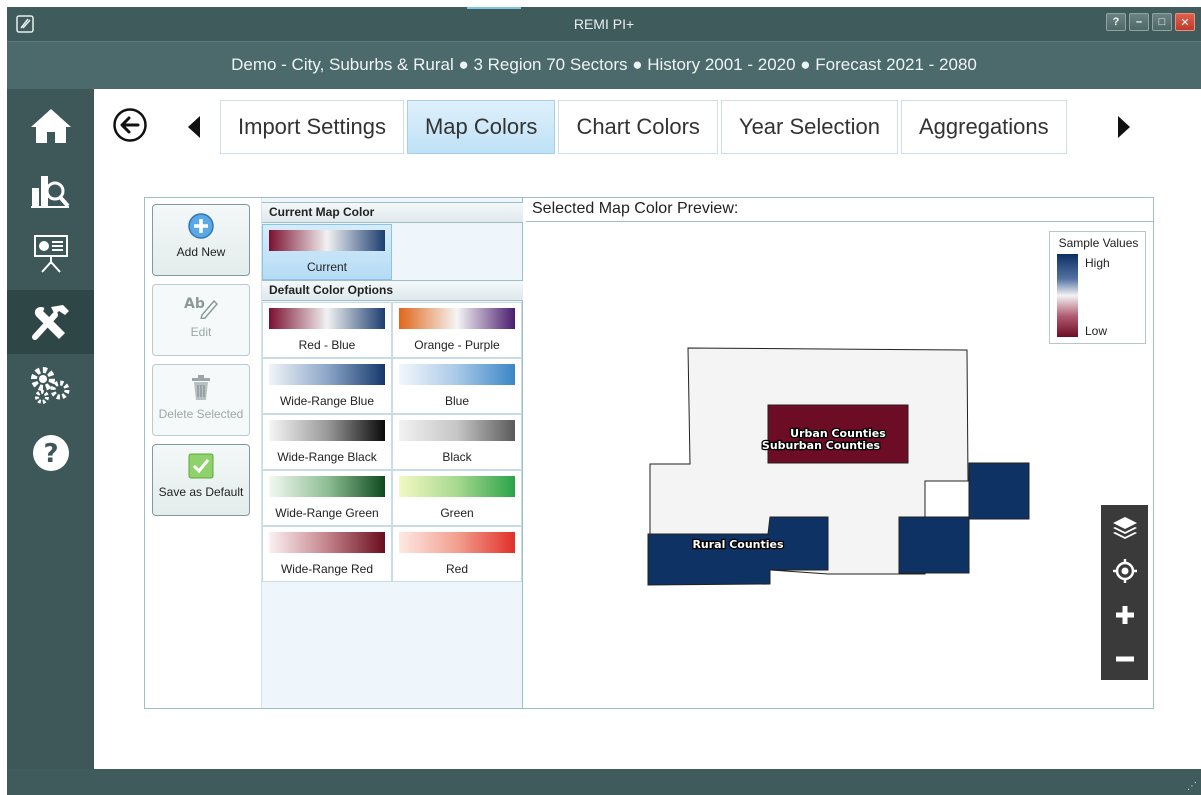 This screenshot has height=795, width=1201. What do you see at coordinates (327, 569) in the screenshot?
I see `color-option-label: Wide-Range Red` at bounding box center [327, 569].